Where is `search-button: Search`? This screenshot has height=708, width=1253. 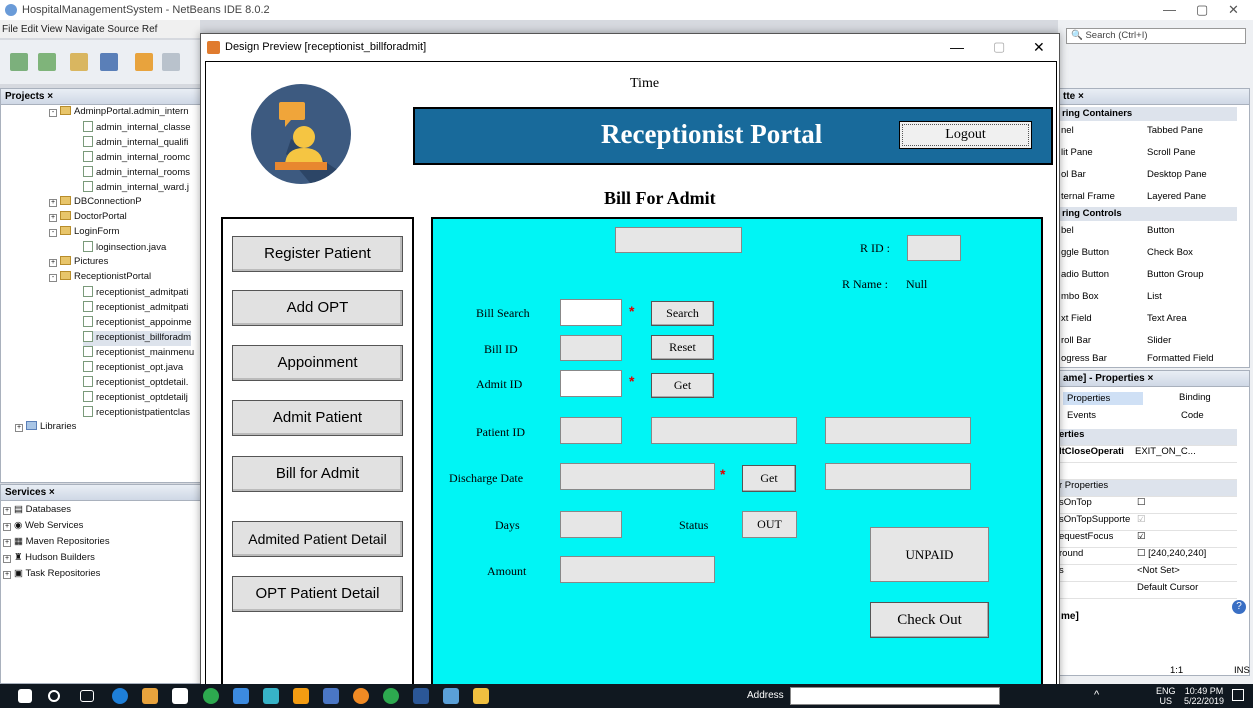
search-button: Search is located at coordinates (682, 313).